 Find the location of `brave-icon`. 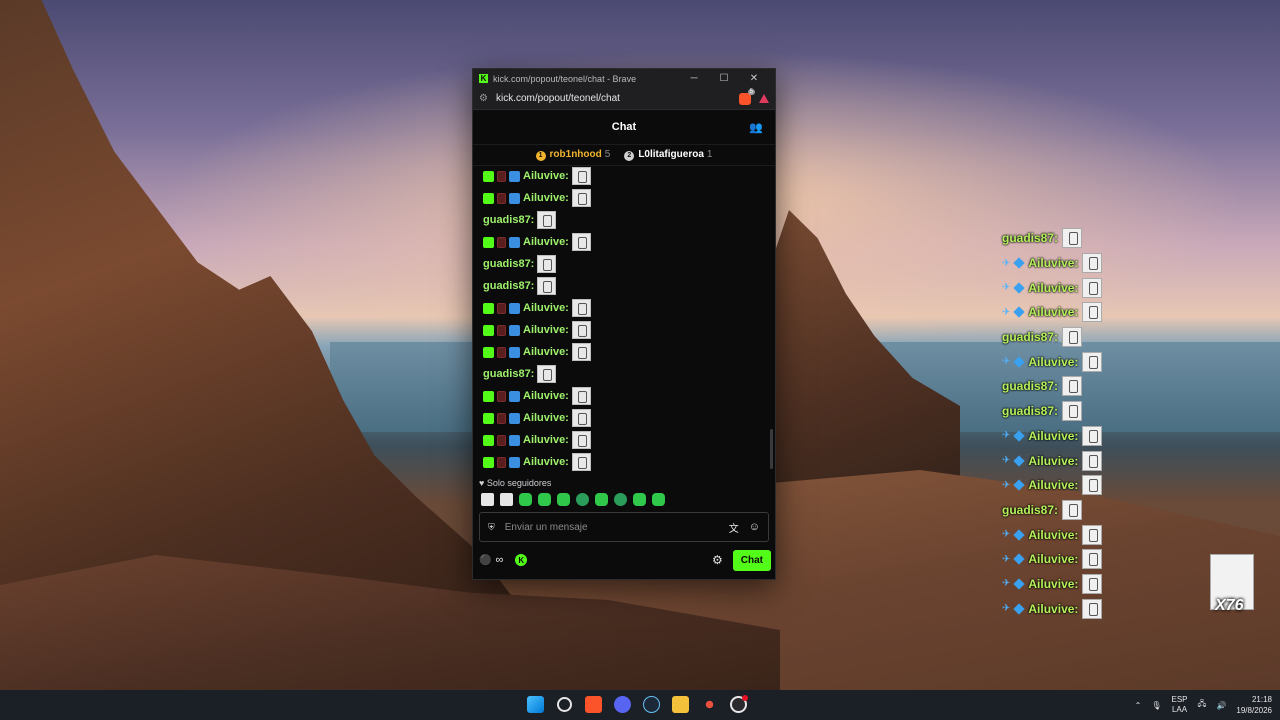

brave-icon is located at coordinates (593, 704).